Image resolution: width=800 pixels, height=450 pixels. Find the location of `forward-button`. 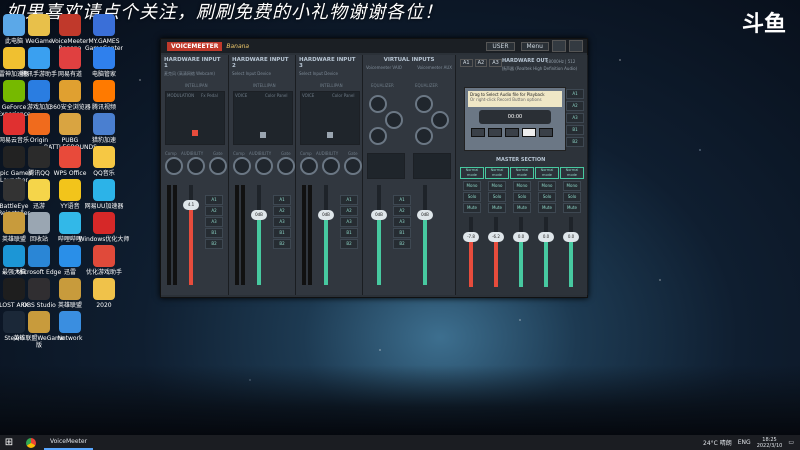

forward-button is located at coordinates (495, 132).